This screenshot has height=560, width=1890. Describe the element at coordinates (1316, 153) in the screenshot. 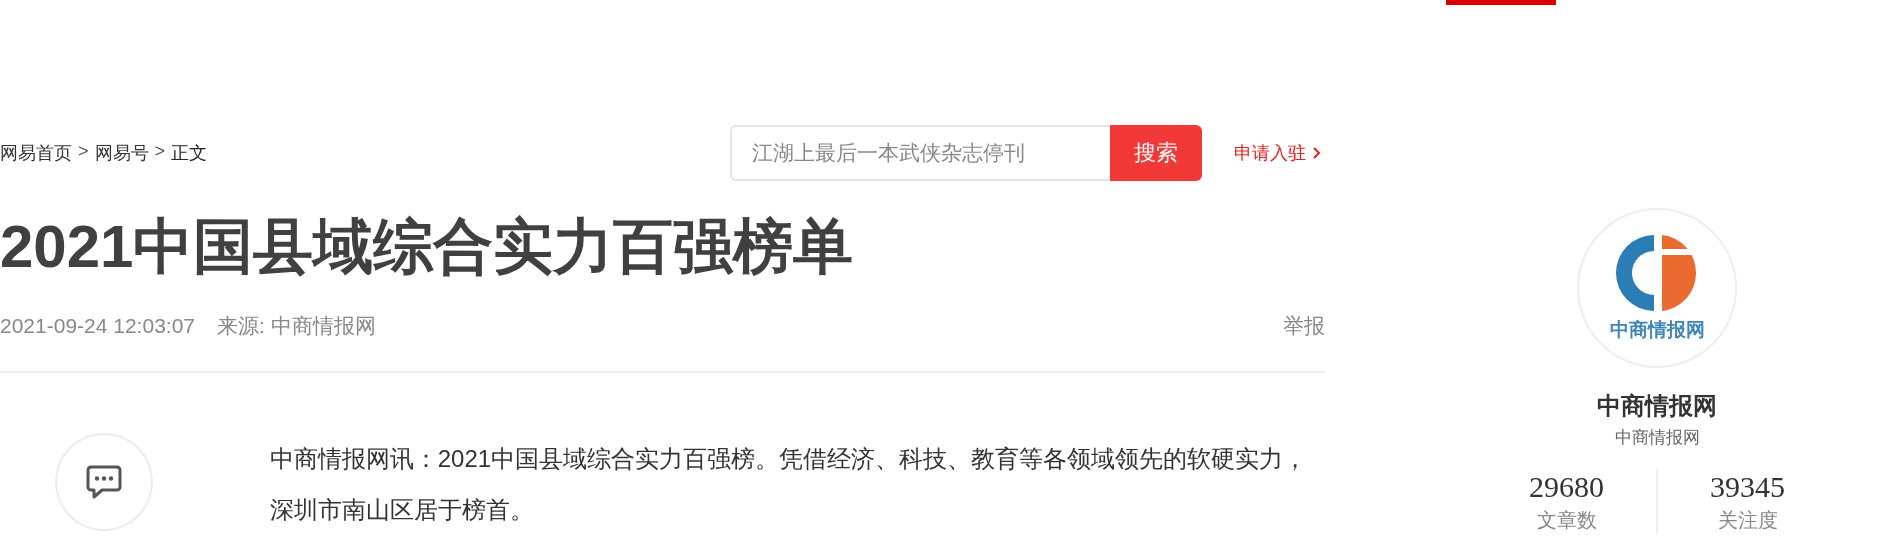

I see `chevron-icon` at that location.